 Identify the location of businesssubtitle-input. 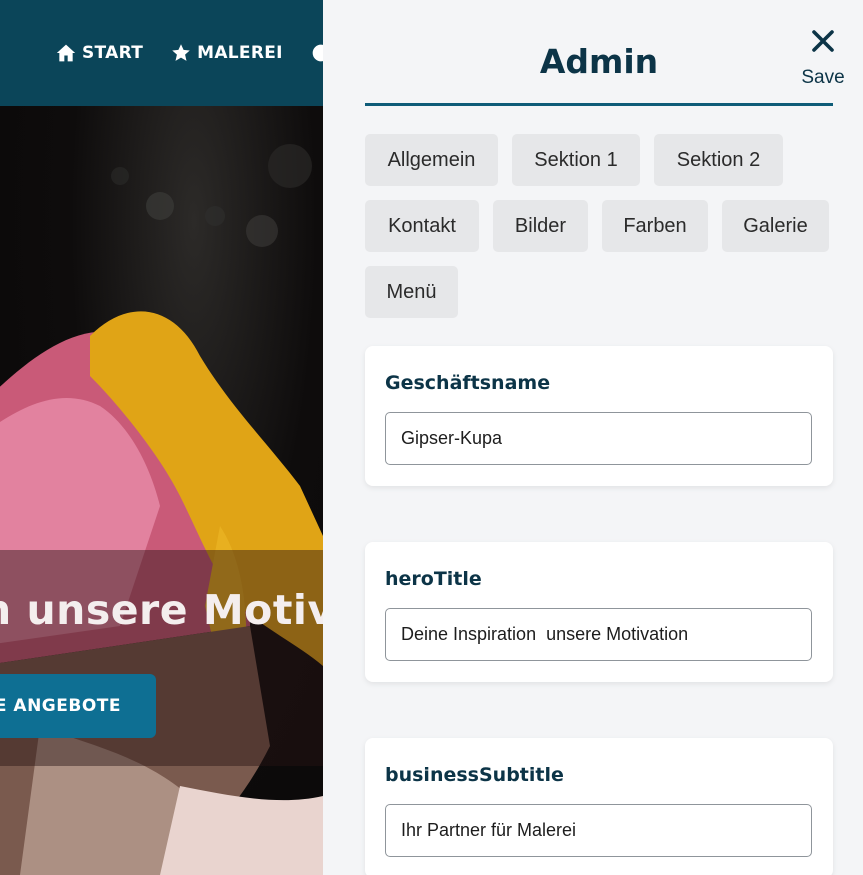
(598, 830).